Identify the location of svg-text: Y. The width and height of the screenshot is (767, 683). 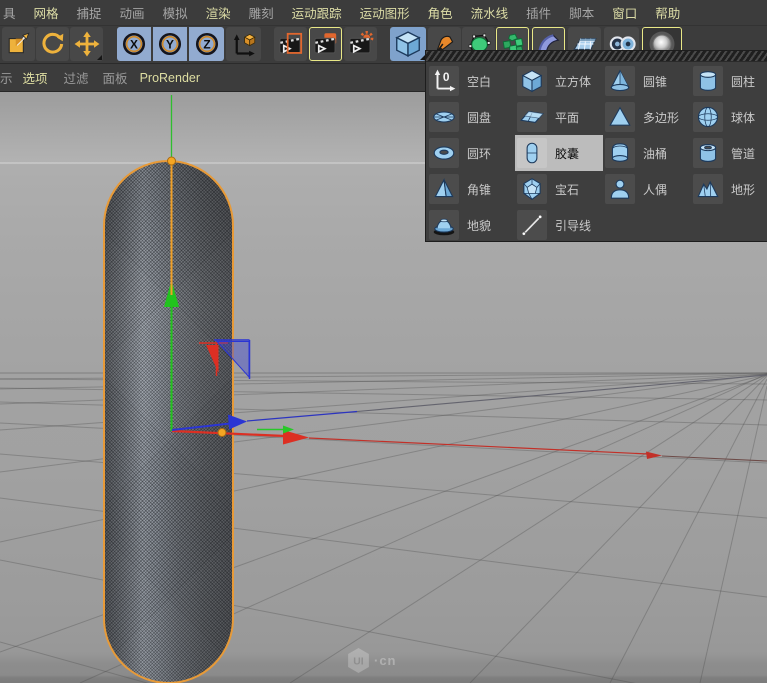
(170, 44).